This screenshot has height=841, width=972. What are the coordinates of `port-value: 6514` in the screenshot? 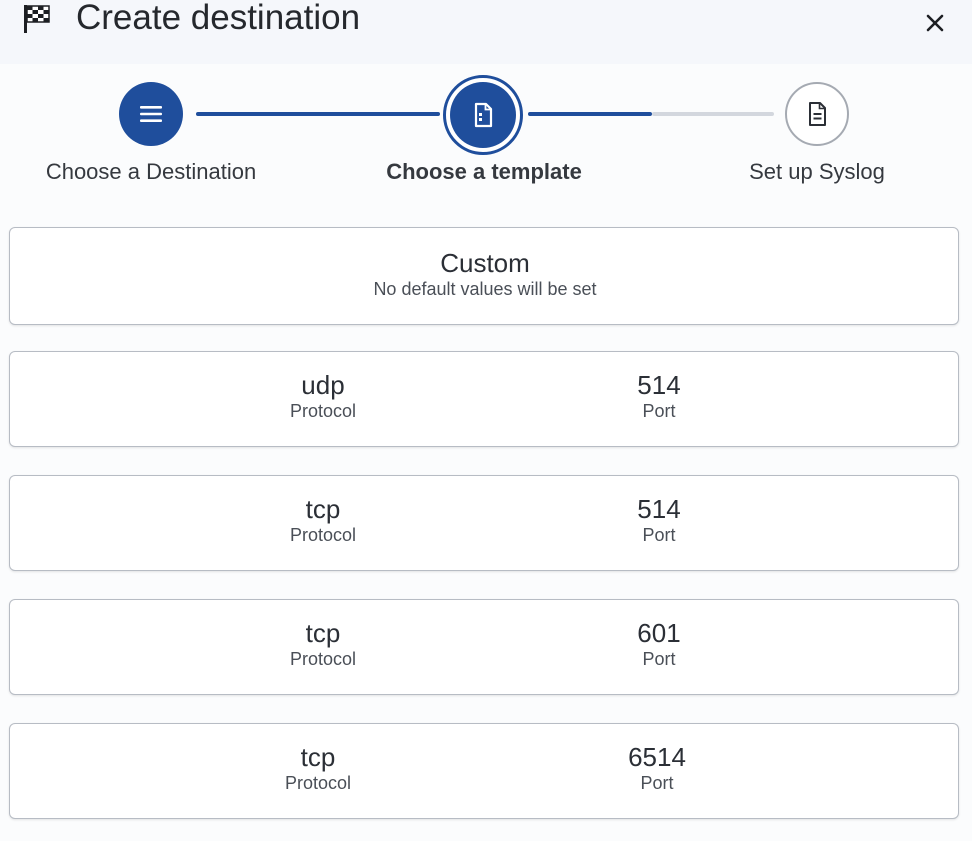 It's located at (657, 757).